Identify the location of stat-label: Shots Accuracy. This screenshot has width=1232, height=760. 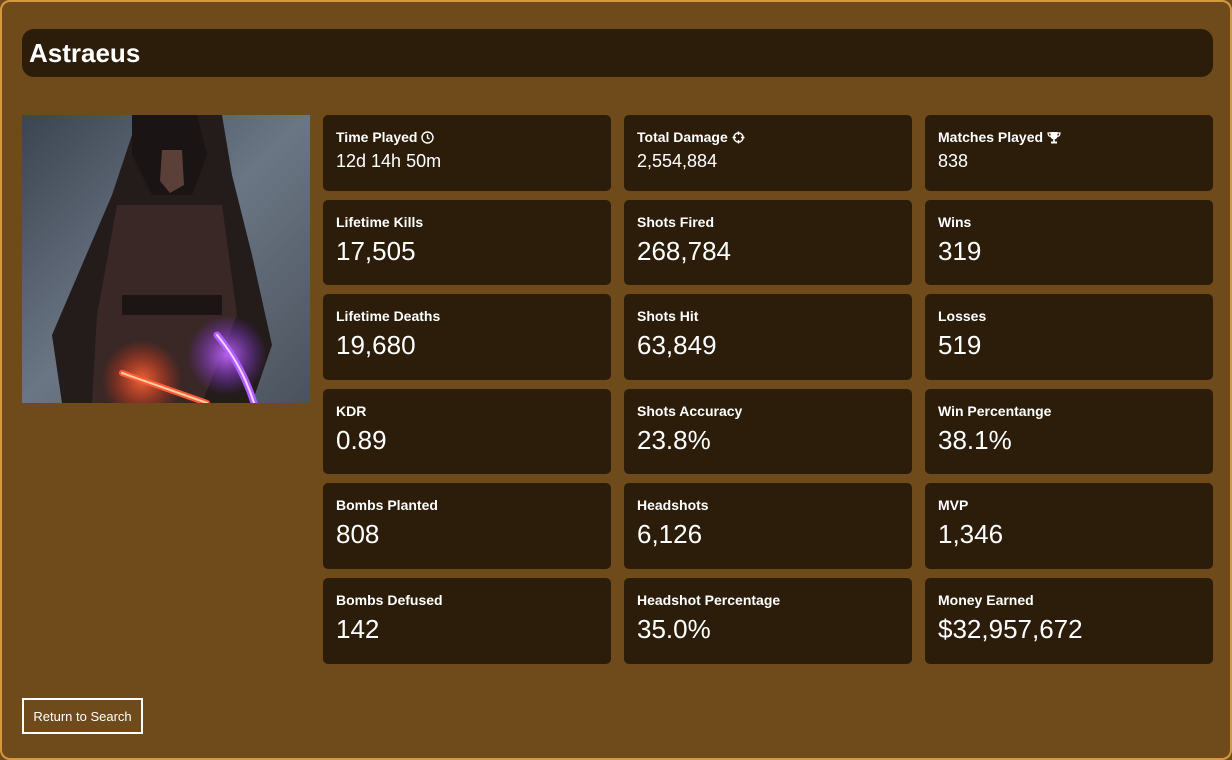
(690, 411).